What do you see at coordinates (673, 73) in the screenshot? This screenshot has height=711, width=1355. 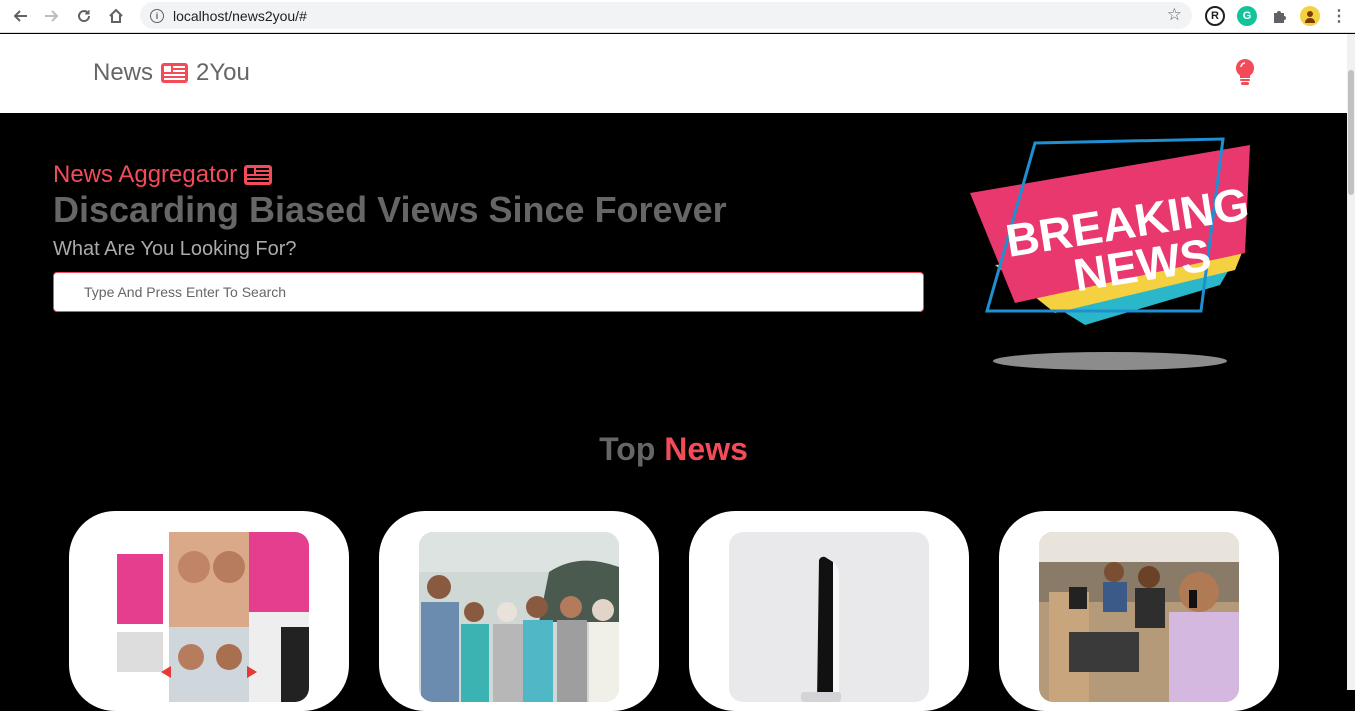 I see `site-navbar: News 2You` at bounding box center [673, 73].